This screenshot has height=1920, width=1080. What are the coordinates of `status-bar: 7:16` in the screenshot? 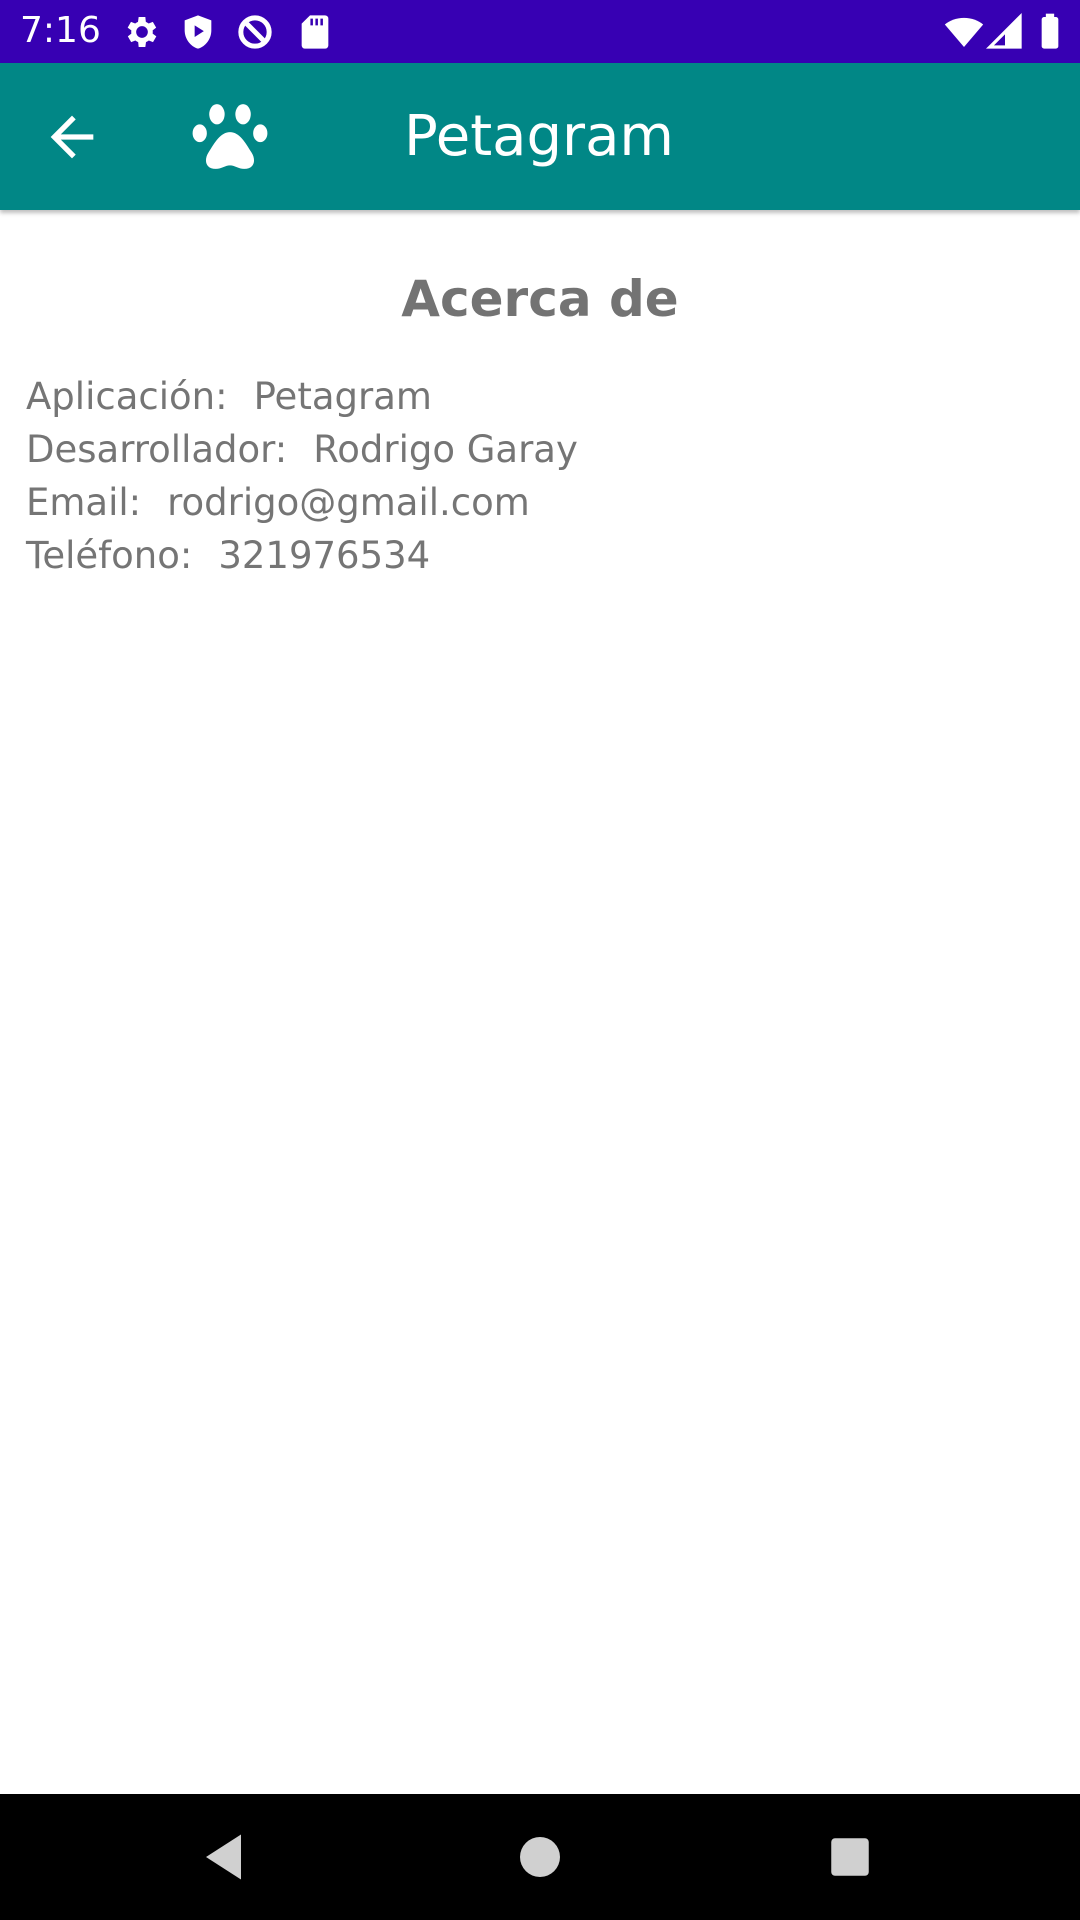 It's located at (540, 31).